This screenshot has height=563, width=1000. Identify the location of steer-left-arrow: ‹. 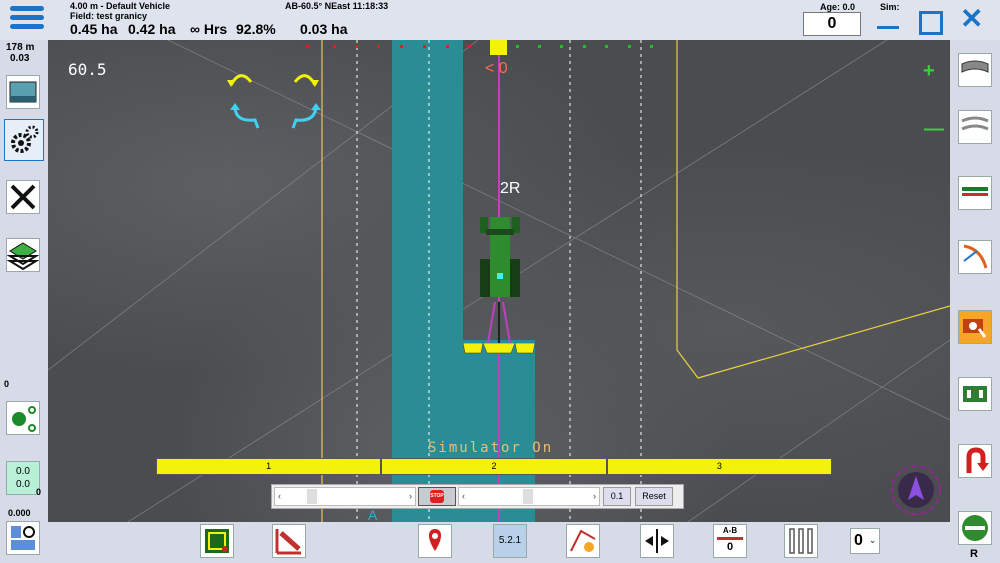
(279, 496).